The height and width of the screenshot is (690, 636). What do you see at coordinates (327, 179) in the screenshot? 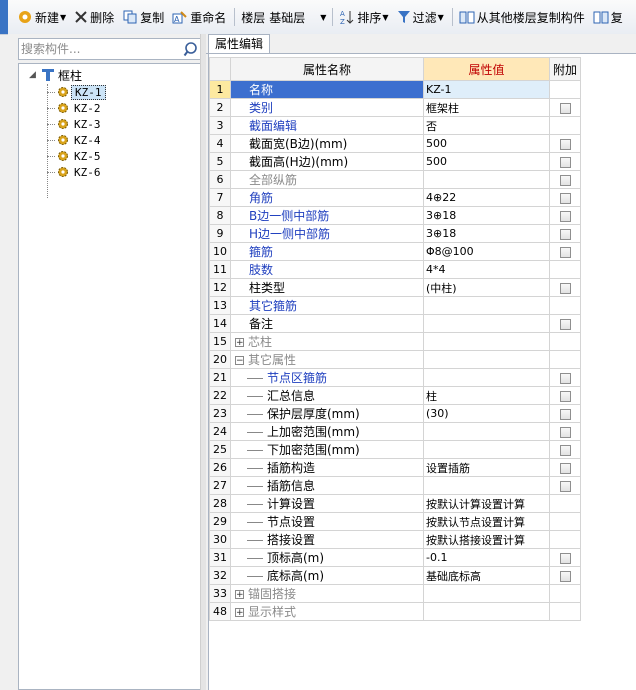
I see `property-name-cell: 全部纵筋` at bounding box center [327, 179].